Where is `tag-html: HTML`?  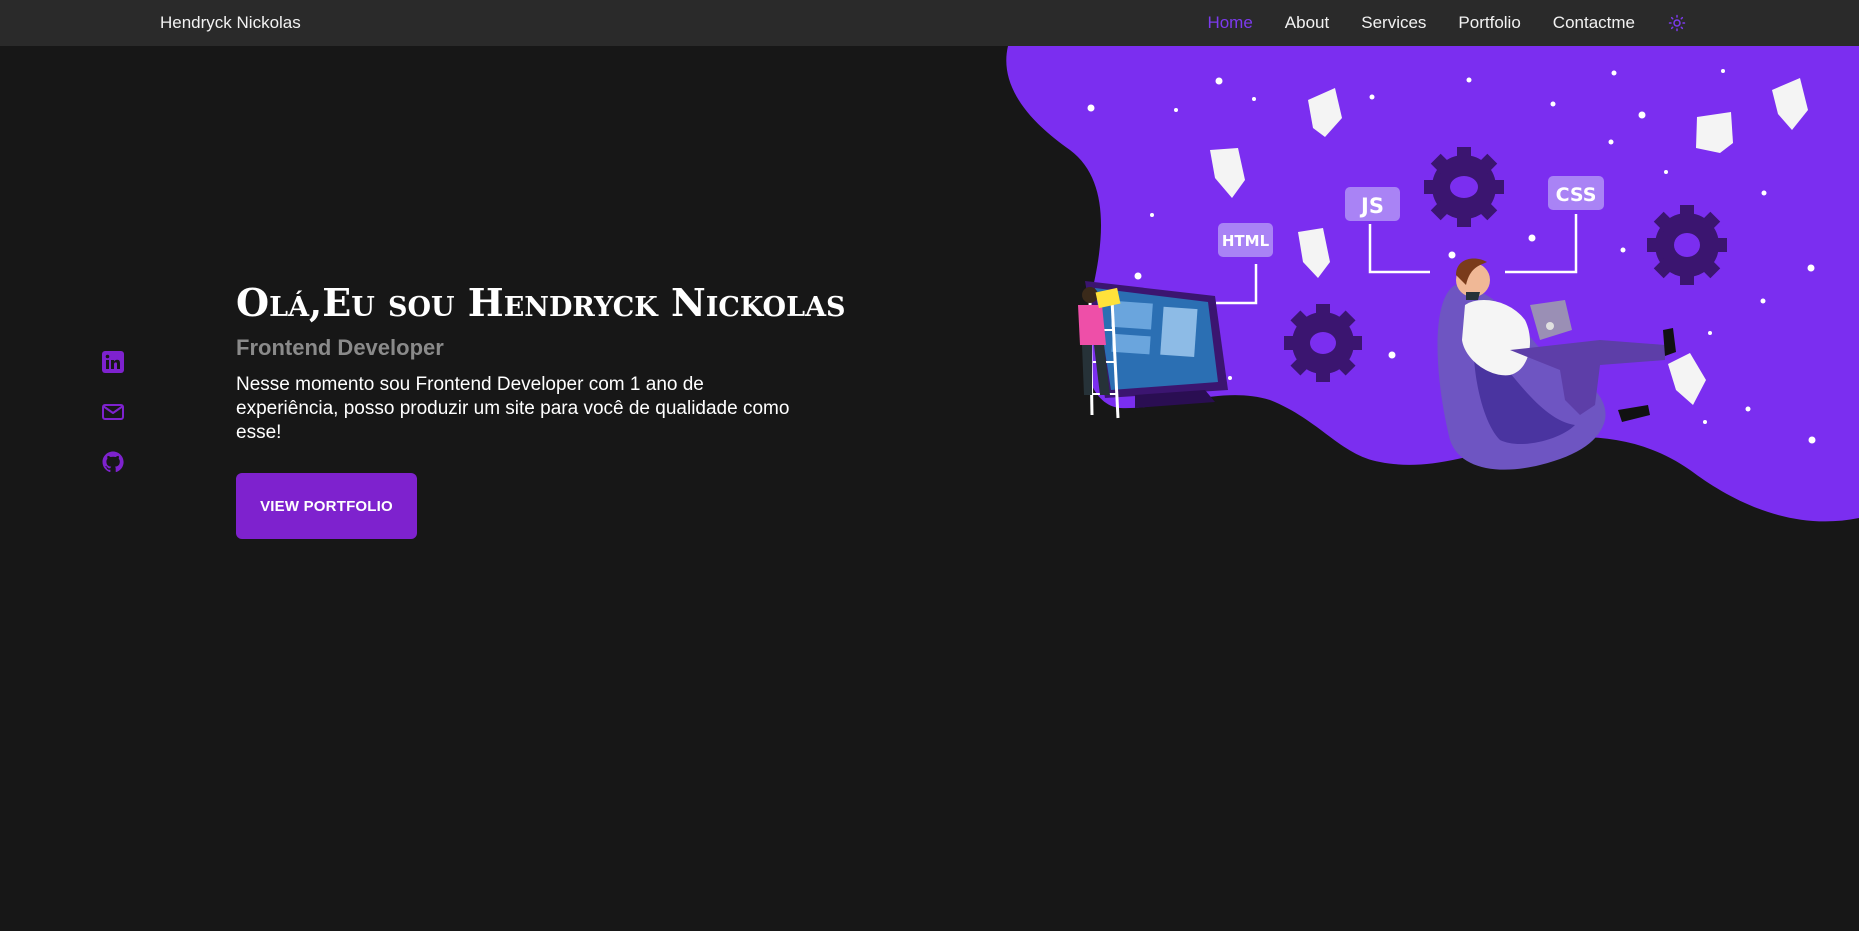 tag-html: HTML is located at coordinates (1245, 240).